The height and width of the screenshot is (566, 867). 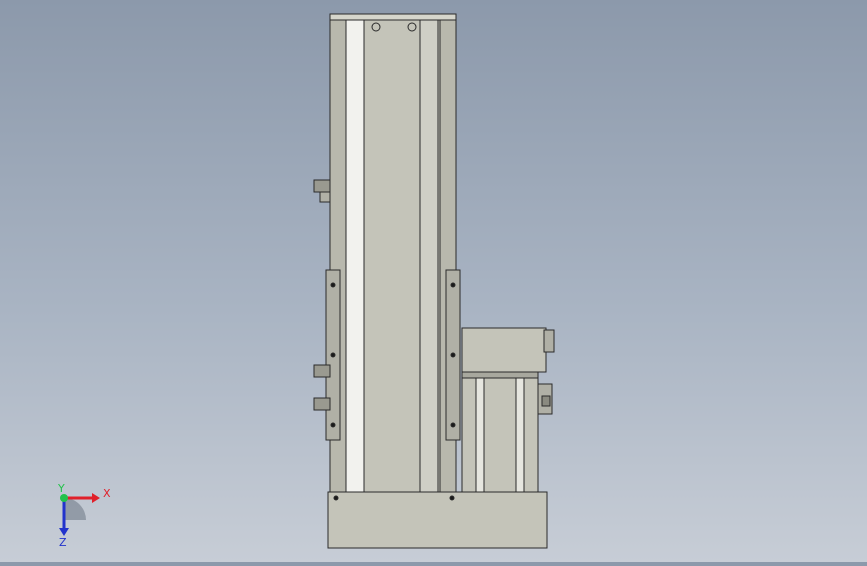 I want to click on right-rail, so click(x=429, y=255).